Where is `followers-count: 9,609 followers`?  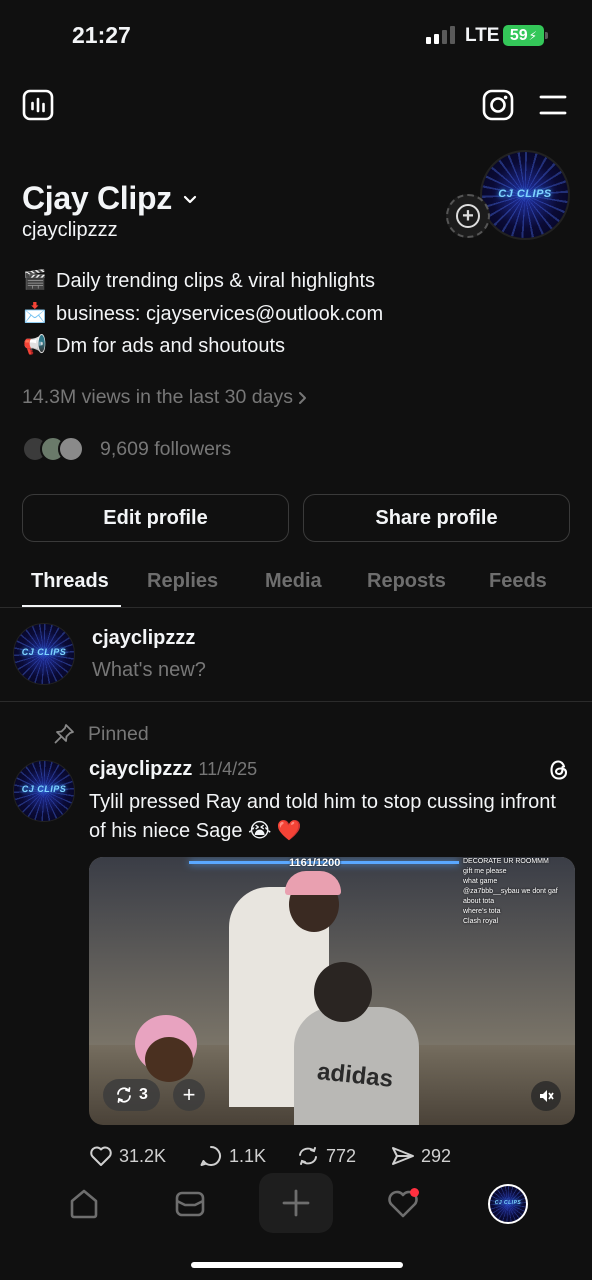
followers-count: 9,609 followers is located at coordinates (166, 448).